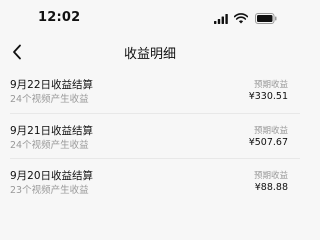  What do you see at coordinates (266, 18) in the screenshot?
I see `battery-icon` at bounding box center [266, 18].